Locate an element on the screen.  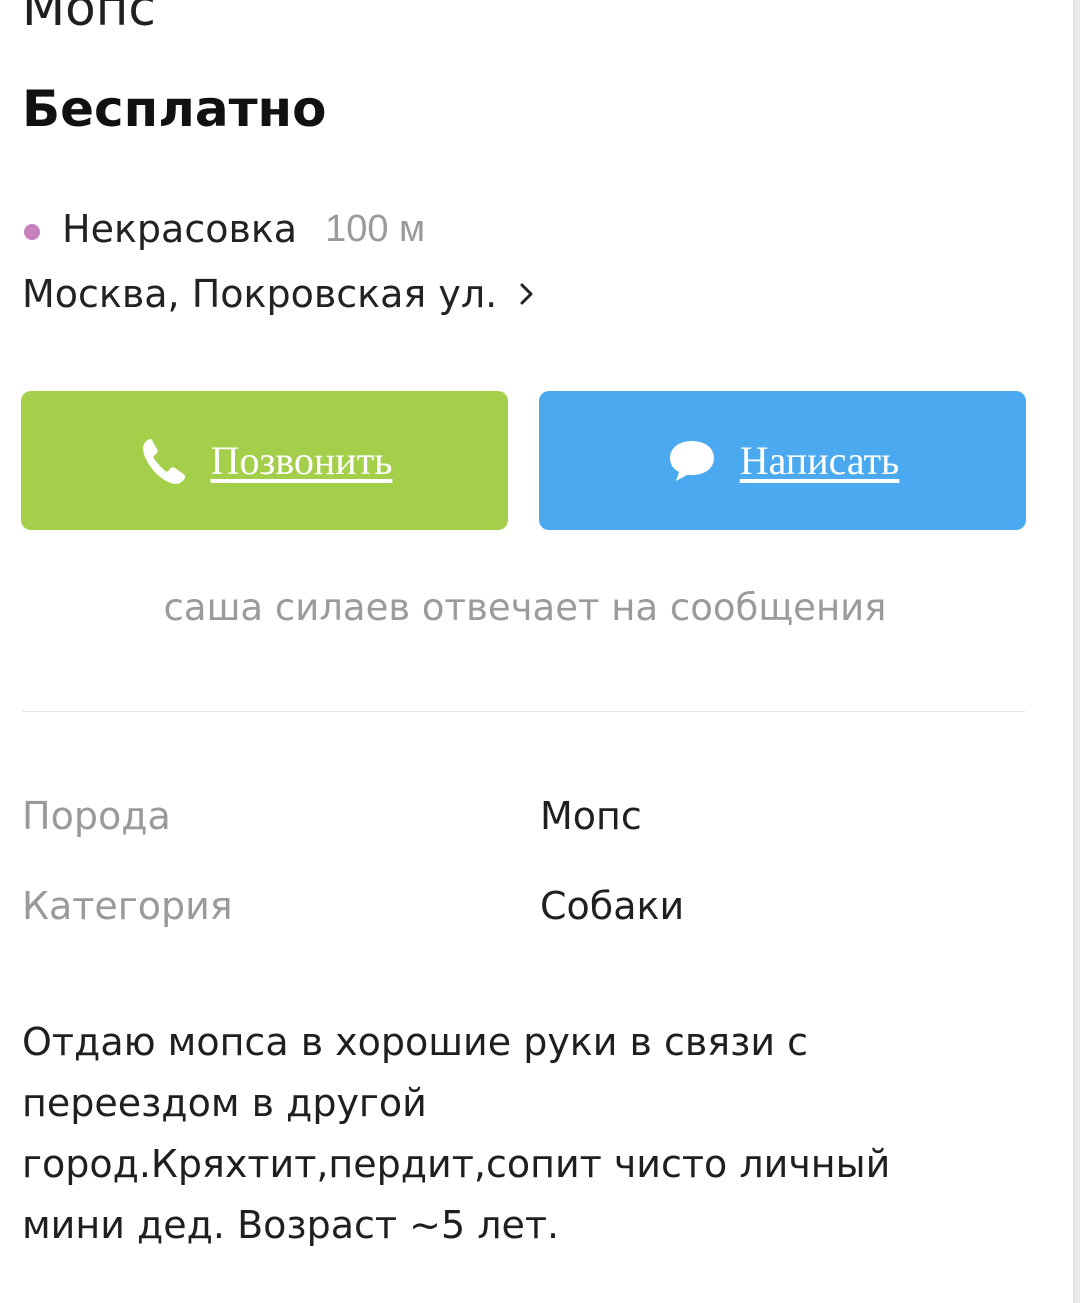
description-line: Отдаю мопса в хорошие руки в связи с is located at coordinates (415, 1042).